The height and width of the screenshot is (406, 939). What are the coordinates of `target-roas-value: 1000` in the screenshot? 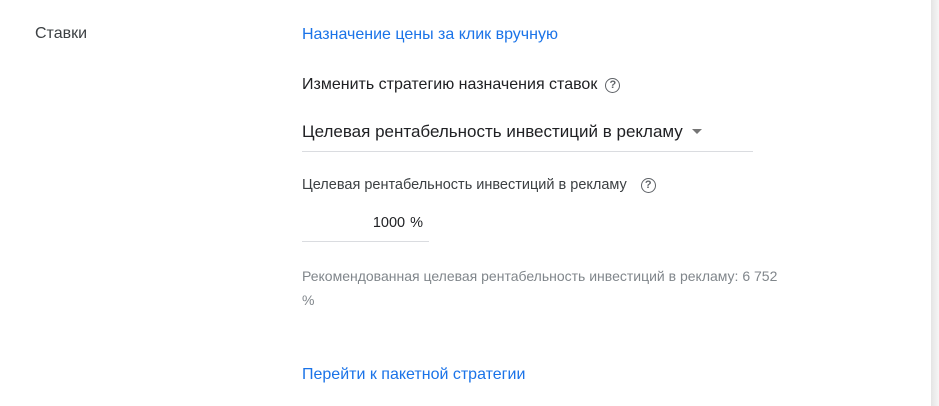 It's located at (389, 222).